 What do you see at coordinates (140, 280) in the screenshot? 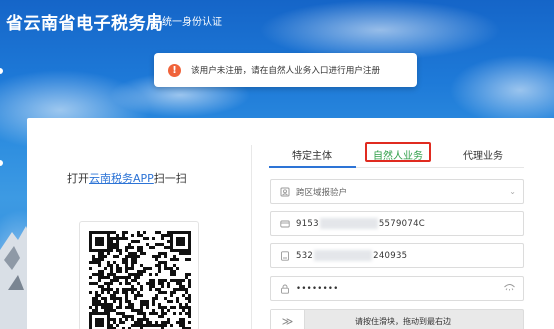
I see `qr-code-image` at bounding box center [140, 280].